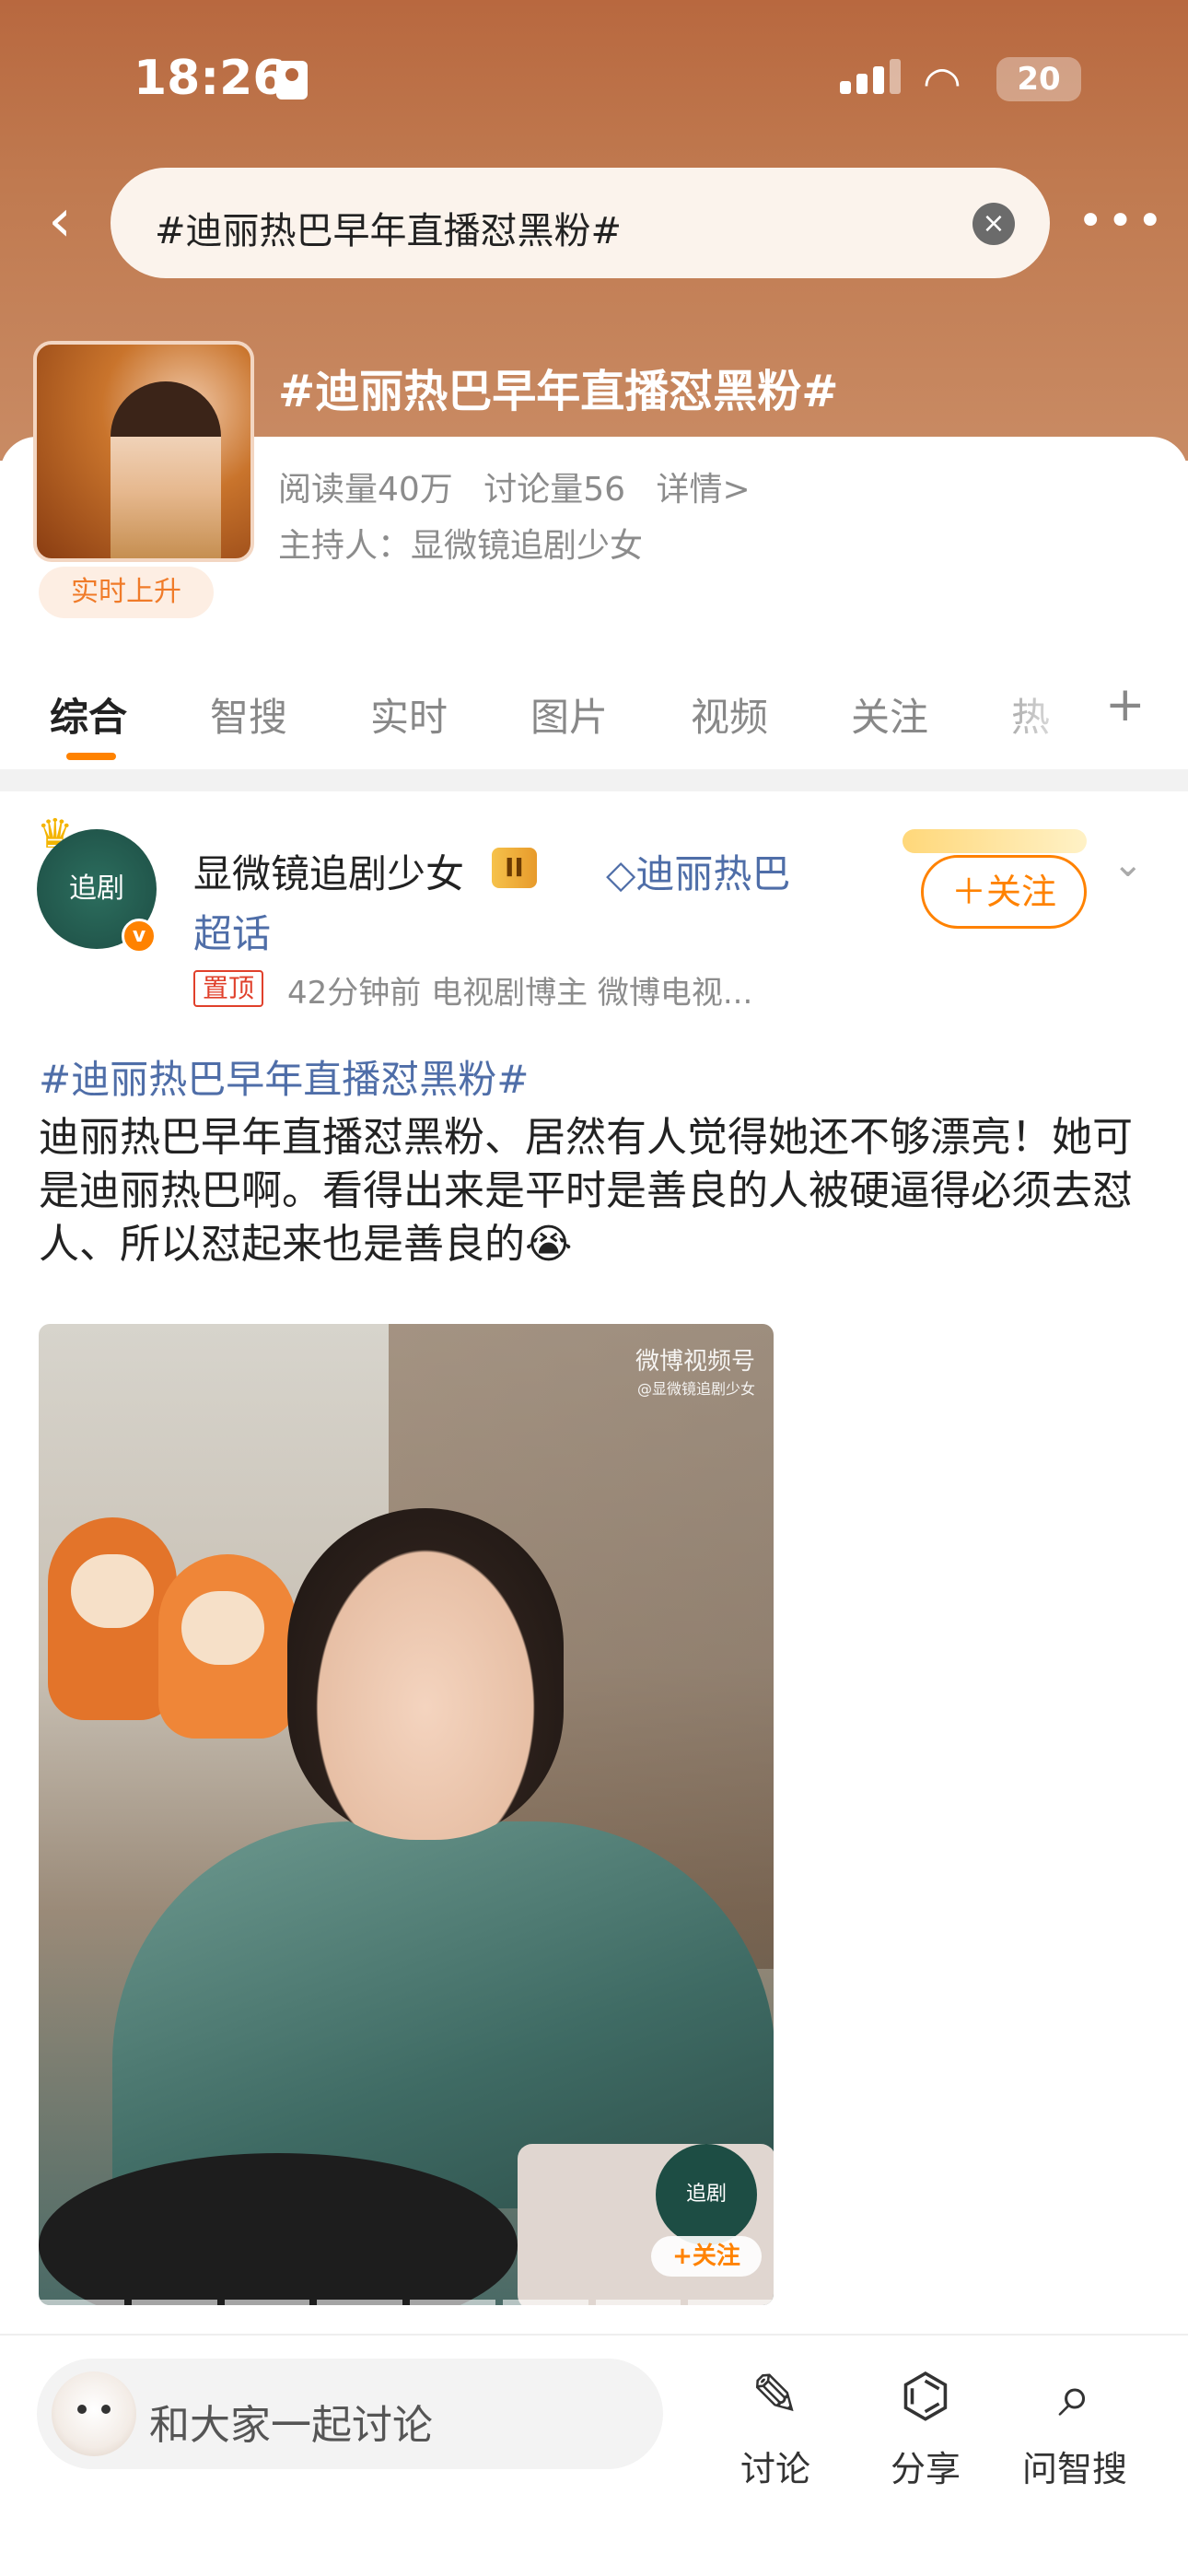 This screenshot has width=1188, height=2576. I want to click on section-divider, so click(594, 780).